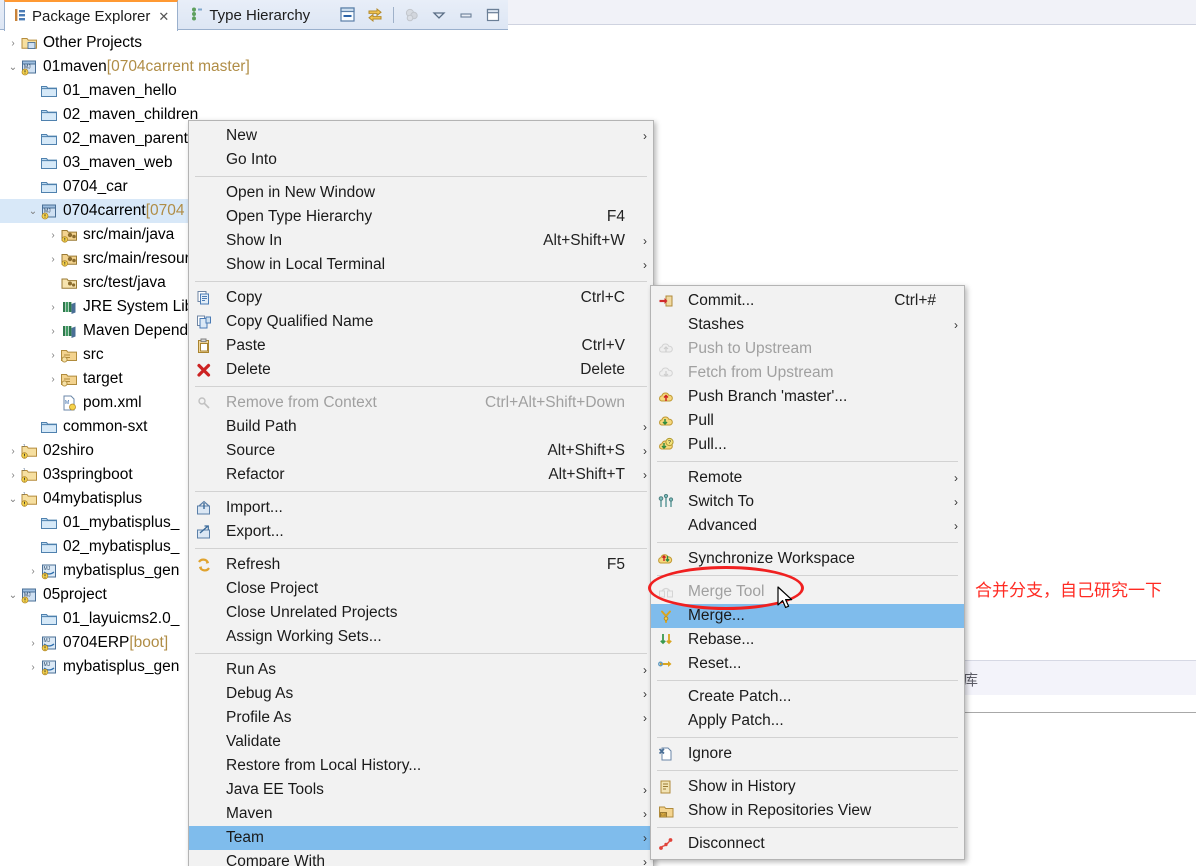  Describe the element at coordinates (421, 565) in the screenshot. I see `menu-item-refresh: Refresh F5` at that location.